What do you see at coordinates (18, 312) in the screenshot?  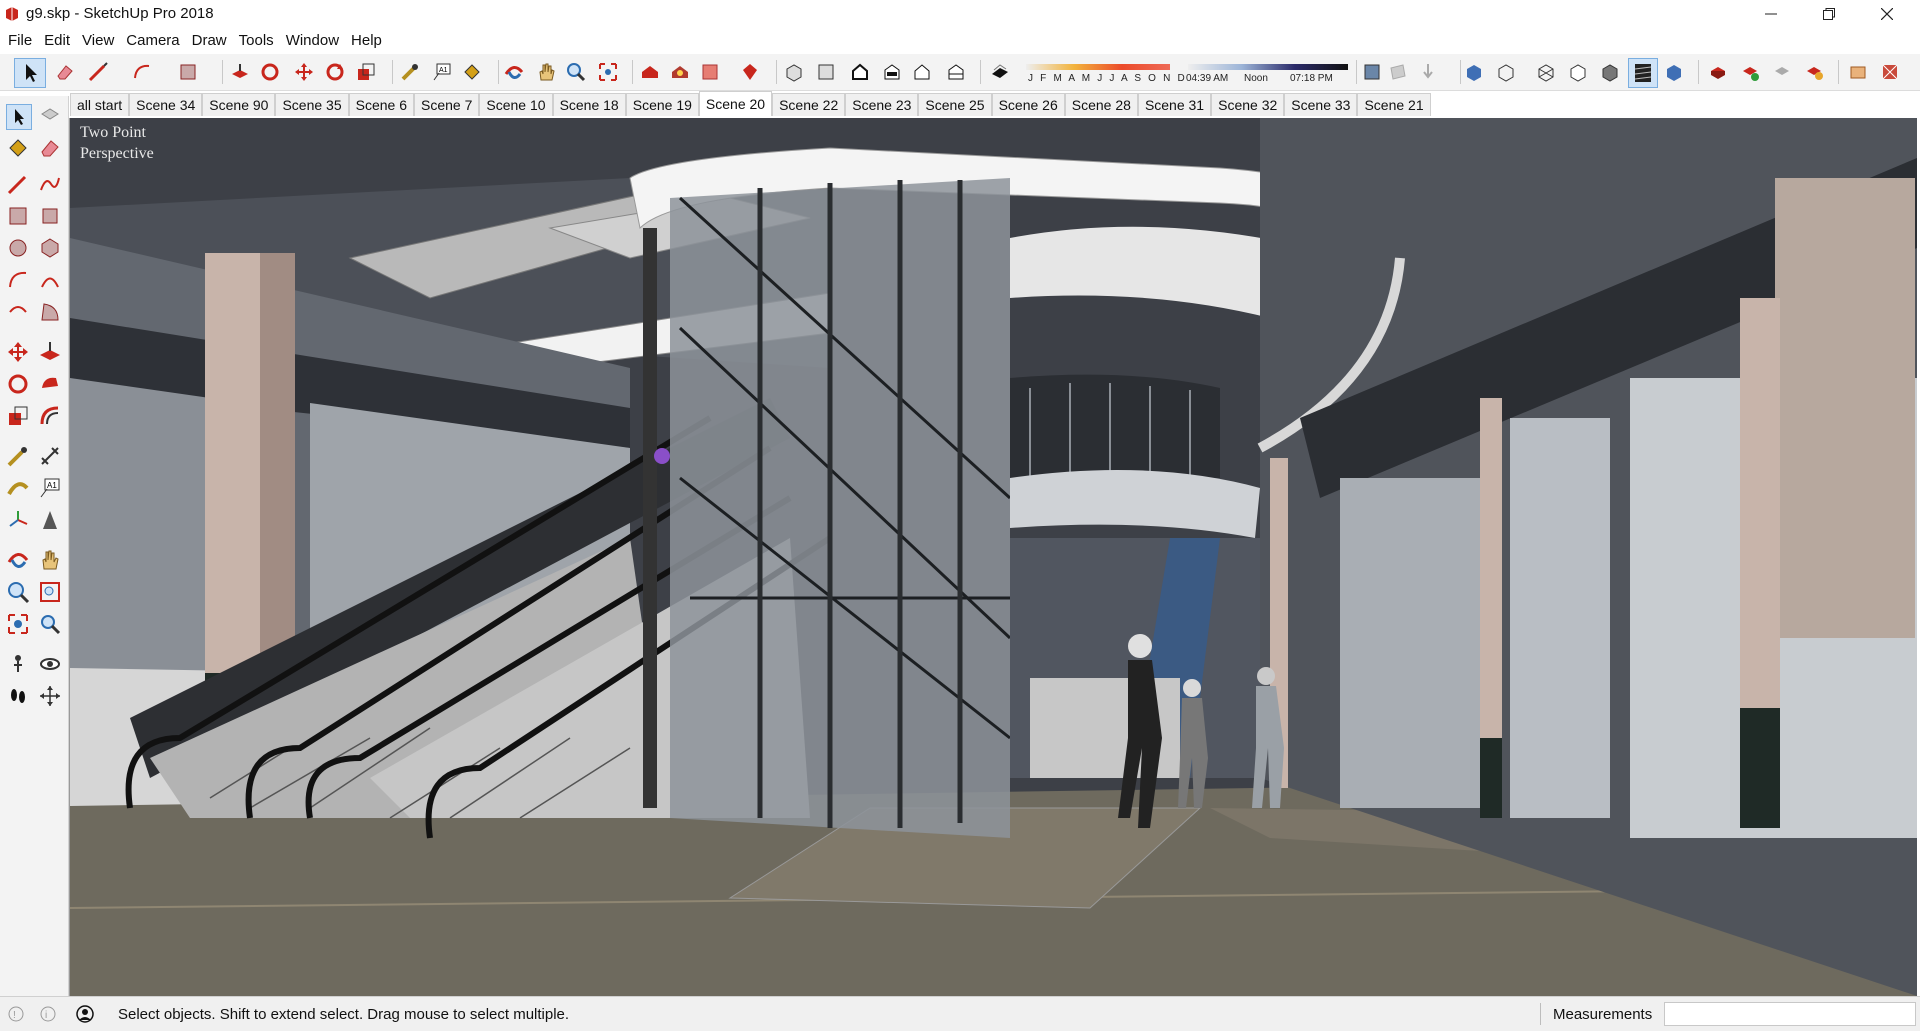 I see `three-point-arc-icon` at bounding box center [18, 312].